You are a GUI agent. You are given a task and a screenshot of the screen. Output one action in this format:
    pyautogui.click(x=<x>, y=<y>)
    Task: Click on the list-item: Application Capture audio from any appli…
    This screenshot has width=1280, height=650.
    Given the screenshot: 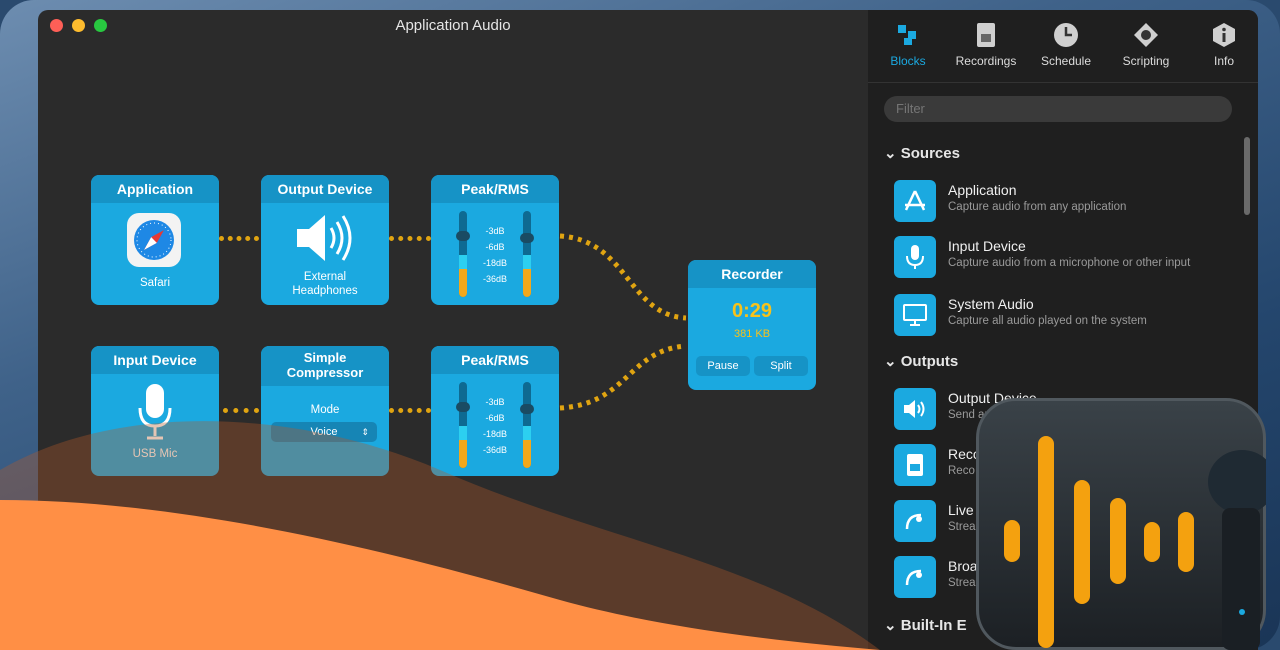 What is the action you would take?
    pyautogui.click(x=1059, y=202)
    